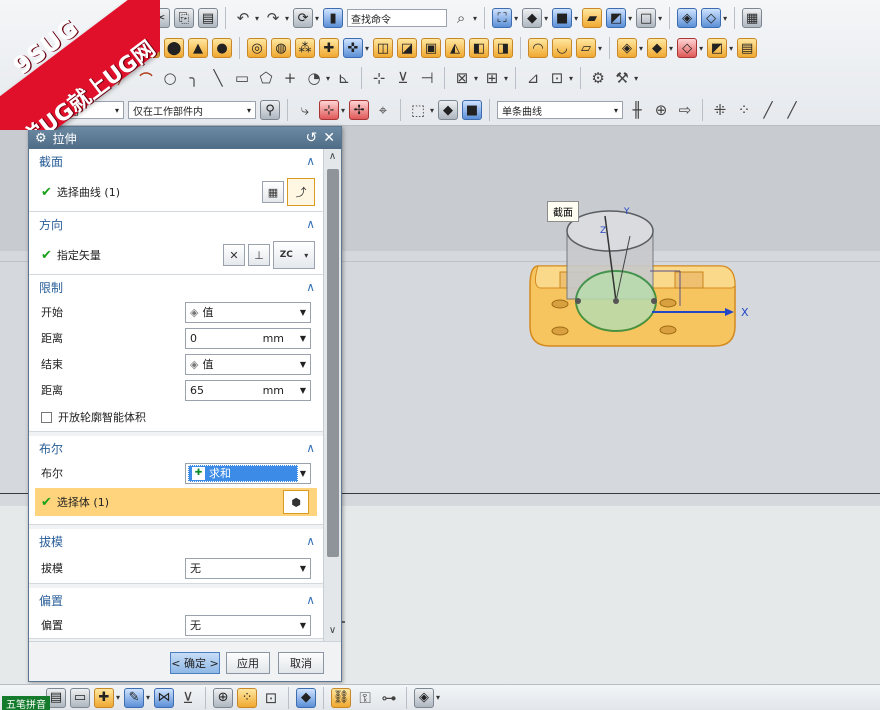  Describe the element at coordinates (598, 78) in the screenshot. I see `relations-icon: ⚙` at that location.